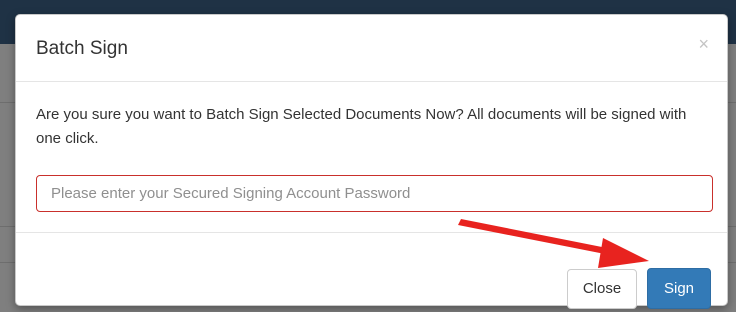 The height and width of the screenshot is (312, 736). Describe the element at coordinates (703, 44) in the screenshot. I see `close-icon: ×` at that location.